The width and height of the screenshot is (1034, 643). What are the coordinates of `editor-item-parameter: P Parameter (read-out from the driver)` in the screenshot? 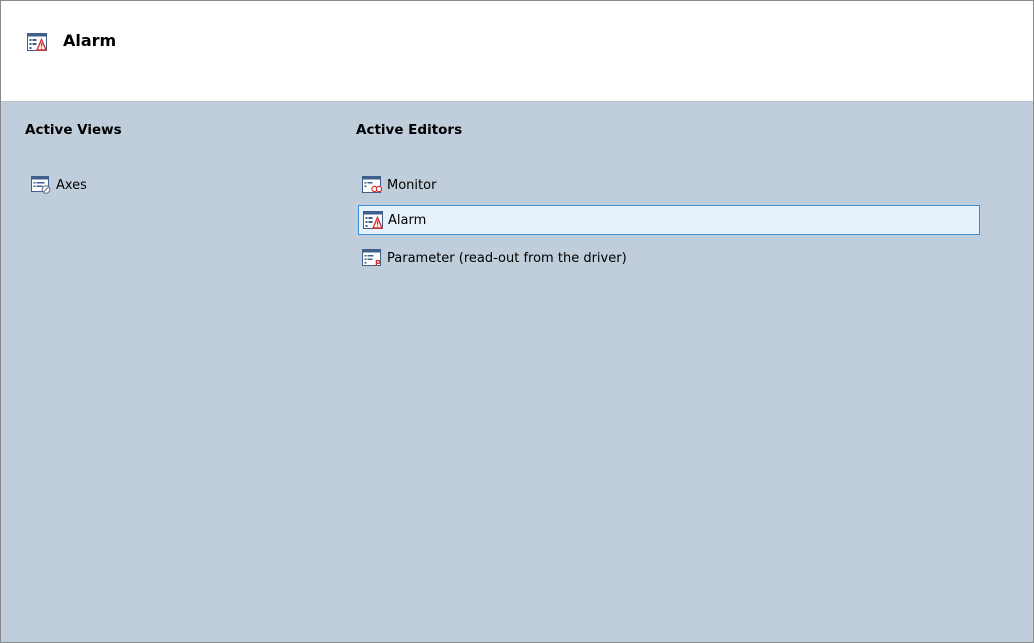 It's located at (494, 258).